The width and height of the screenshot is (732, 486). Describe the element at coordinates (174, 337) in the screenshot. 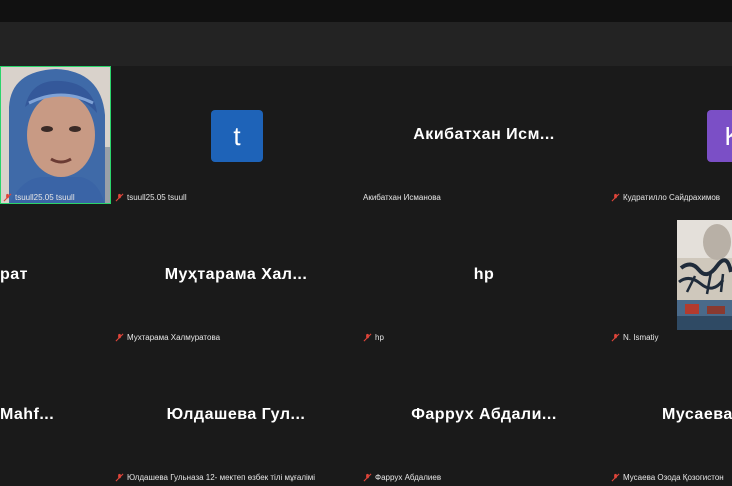

I see `participant-name-label: Мухтарама Халмуратова` at that location.